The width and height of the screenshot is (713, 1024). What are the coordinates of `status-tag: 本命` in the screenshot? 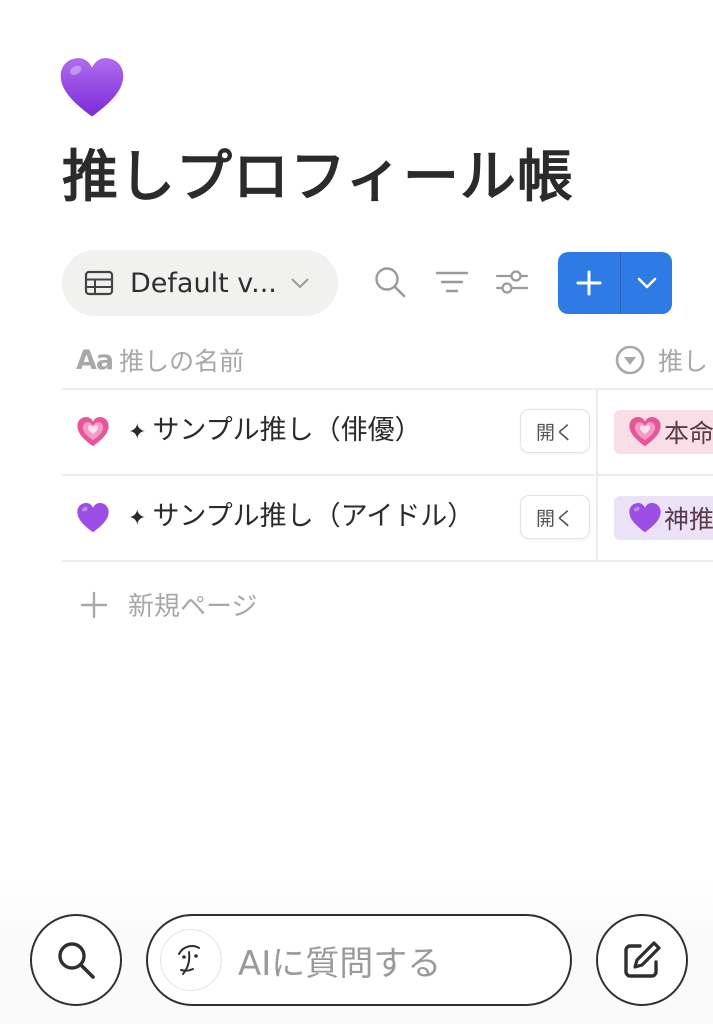 It's located at (663, 432).